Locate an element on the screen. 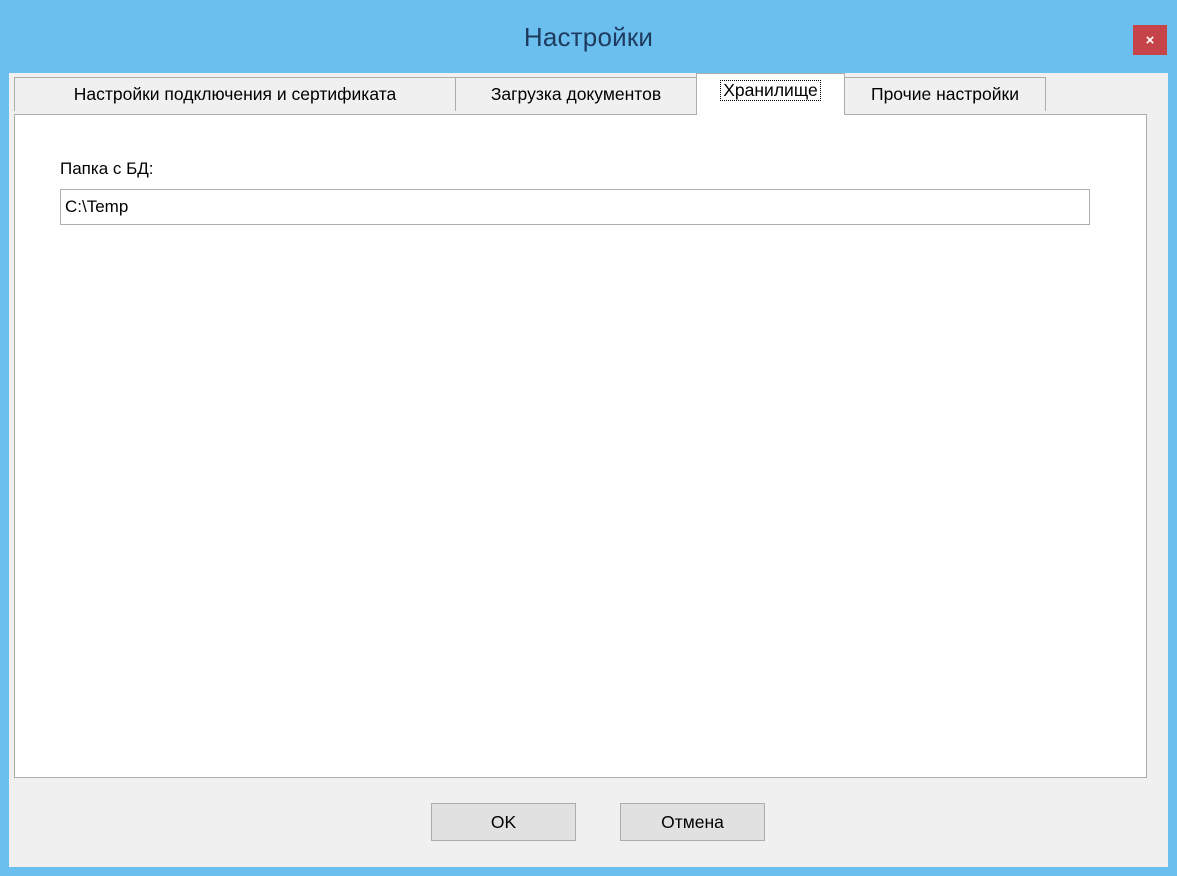 The height and width of the screenshot is (876, 1177). tab-storage: Хранилище is located at coordinates (770, 94).